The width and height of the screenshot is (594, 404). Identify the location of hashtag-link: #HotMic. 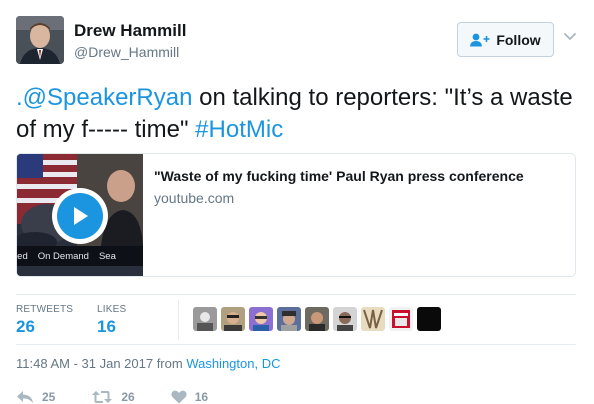
(239, 129).